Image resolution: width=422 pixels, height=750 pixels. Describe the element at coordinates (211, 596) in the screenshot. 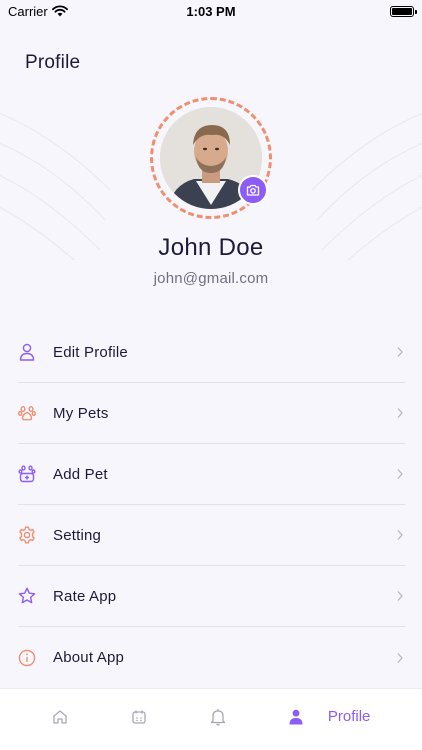

I see `menu-item-rate-app: Rate App` at that location.